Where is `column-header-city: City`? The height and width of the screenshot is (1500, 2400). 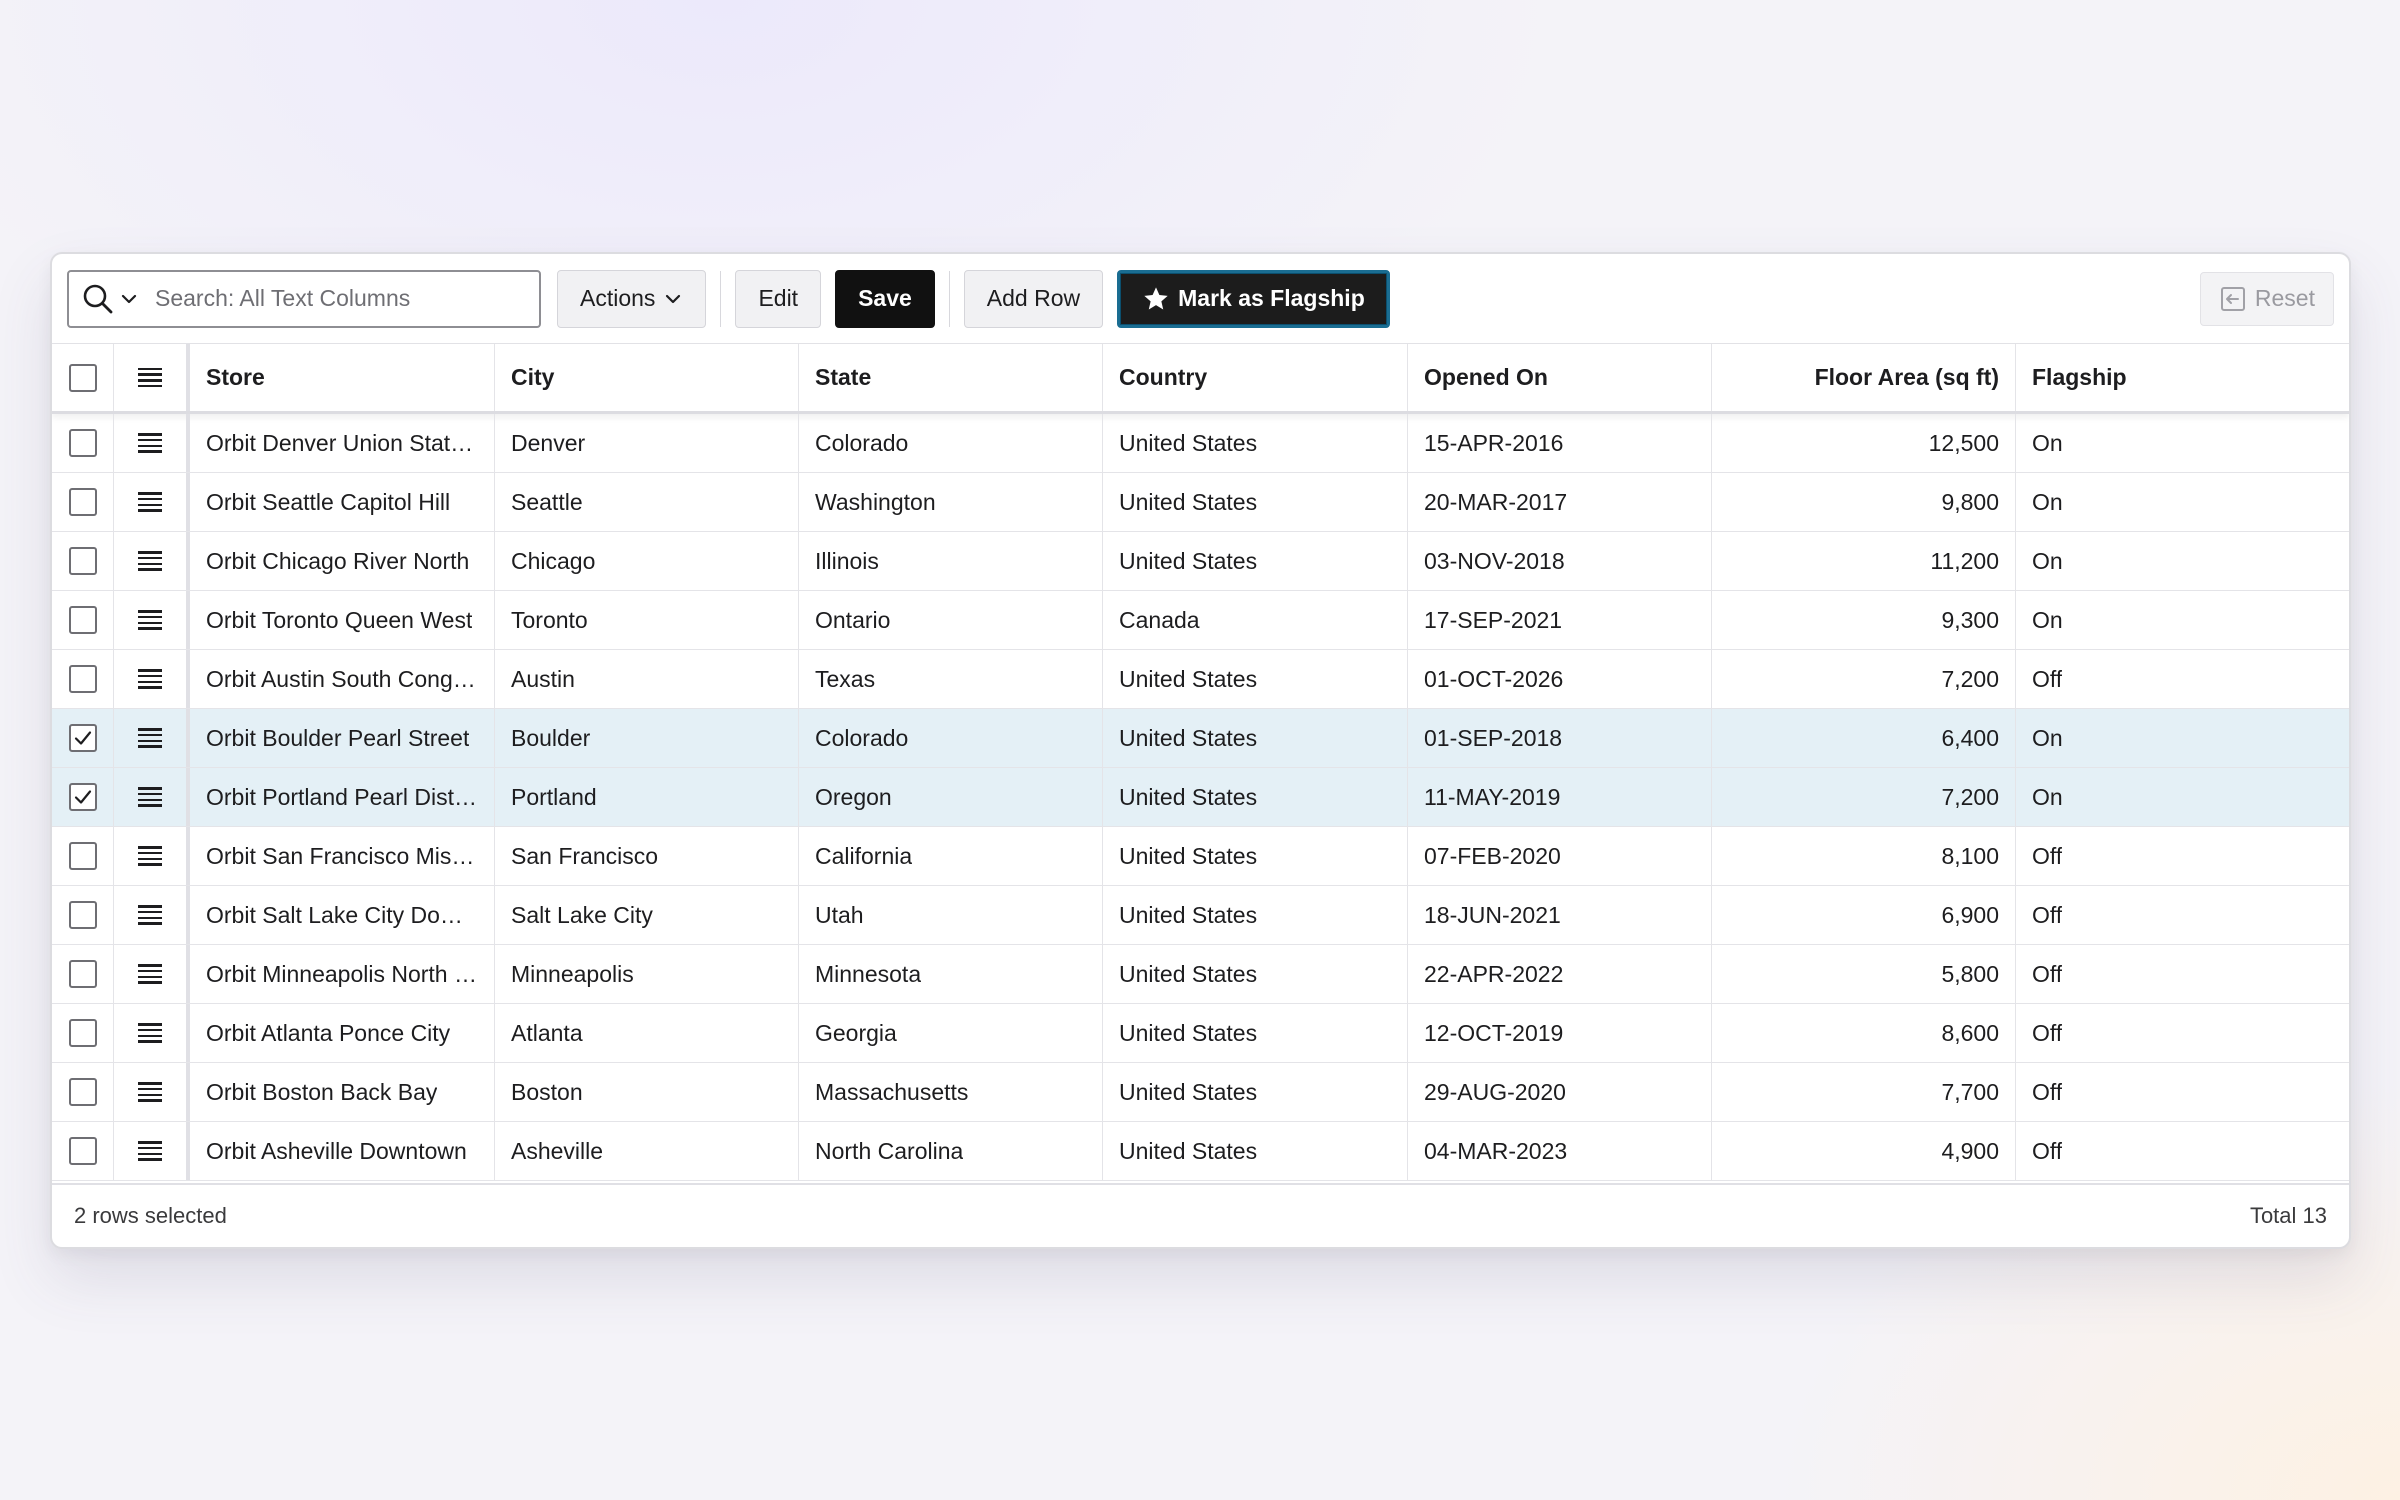 column-header-city: City is located at coordinates (647, 377).